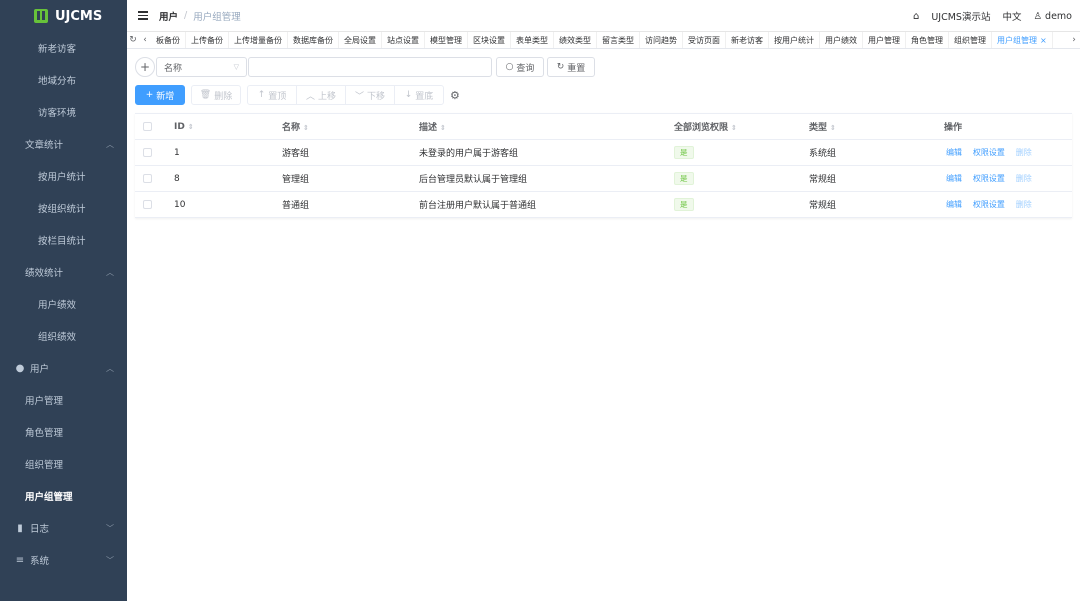 The width and height of the screenshot is (1080, 601). I want to click on tab-user-management: 用户管理, so click(884, 40).